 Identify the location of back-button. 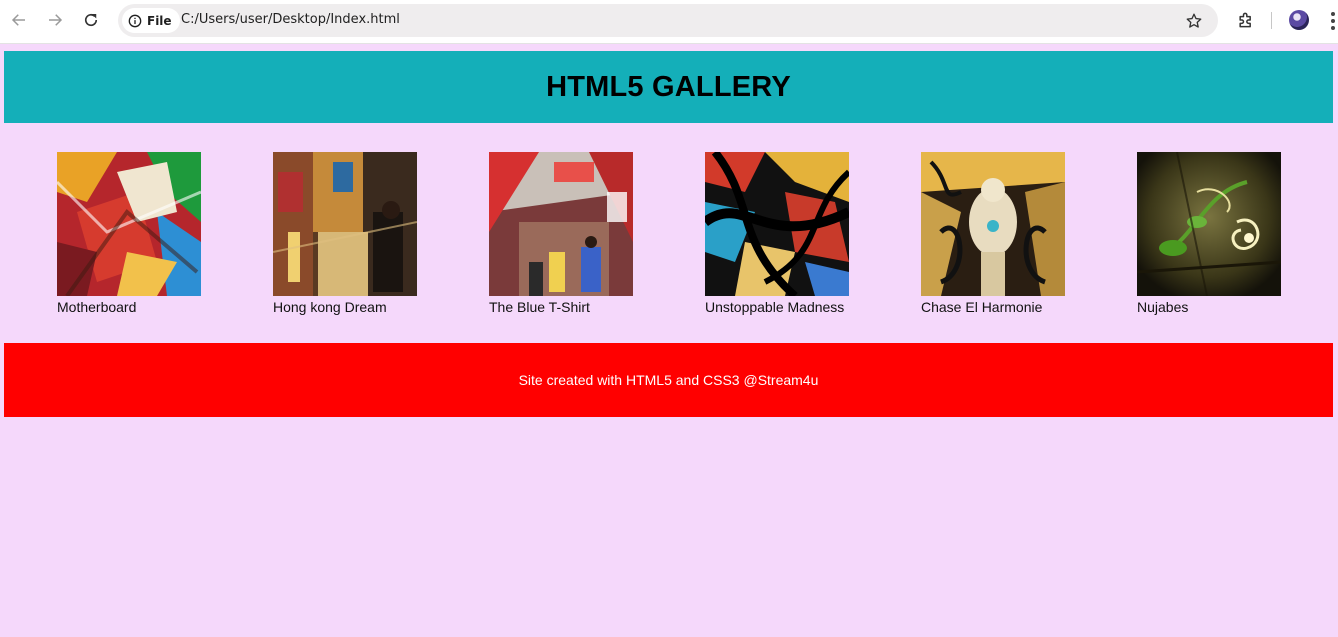
(19, 20).